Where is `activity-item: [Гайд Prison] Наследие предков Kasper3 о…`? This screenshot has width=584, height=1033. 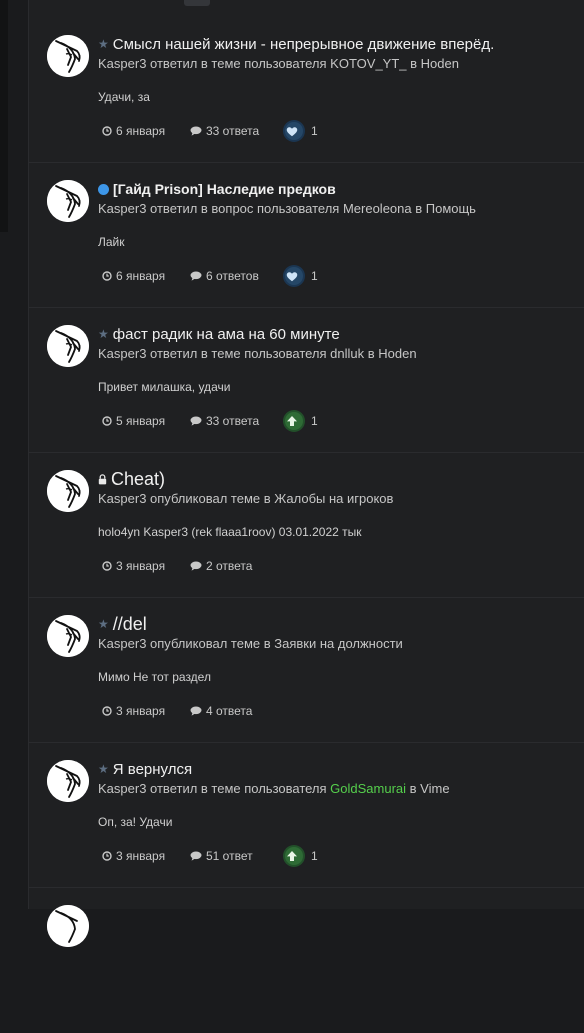 activity-item: [Гайд Prison] Наследие предков Kasper3 о… is located at coordinates (306, 235).